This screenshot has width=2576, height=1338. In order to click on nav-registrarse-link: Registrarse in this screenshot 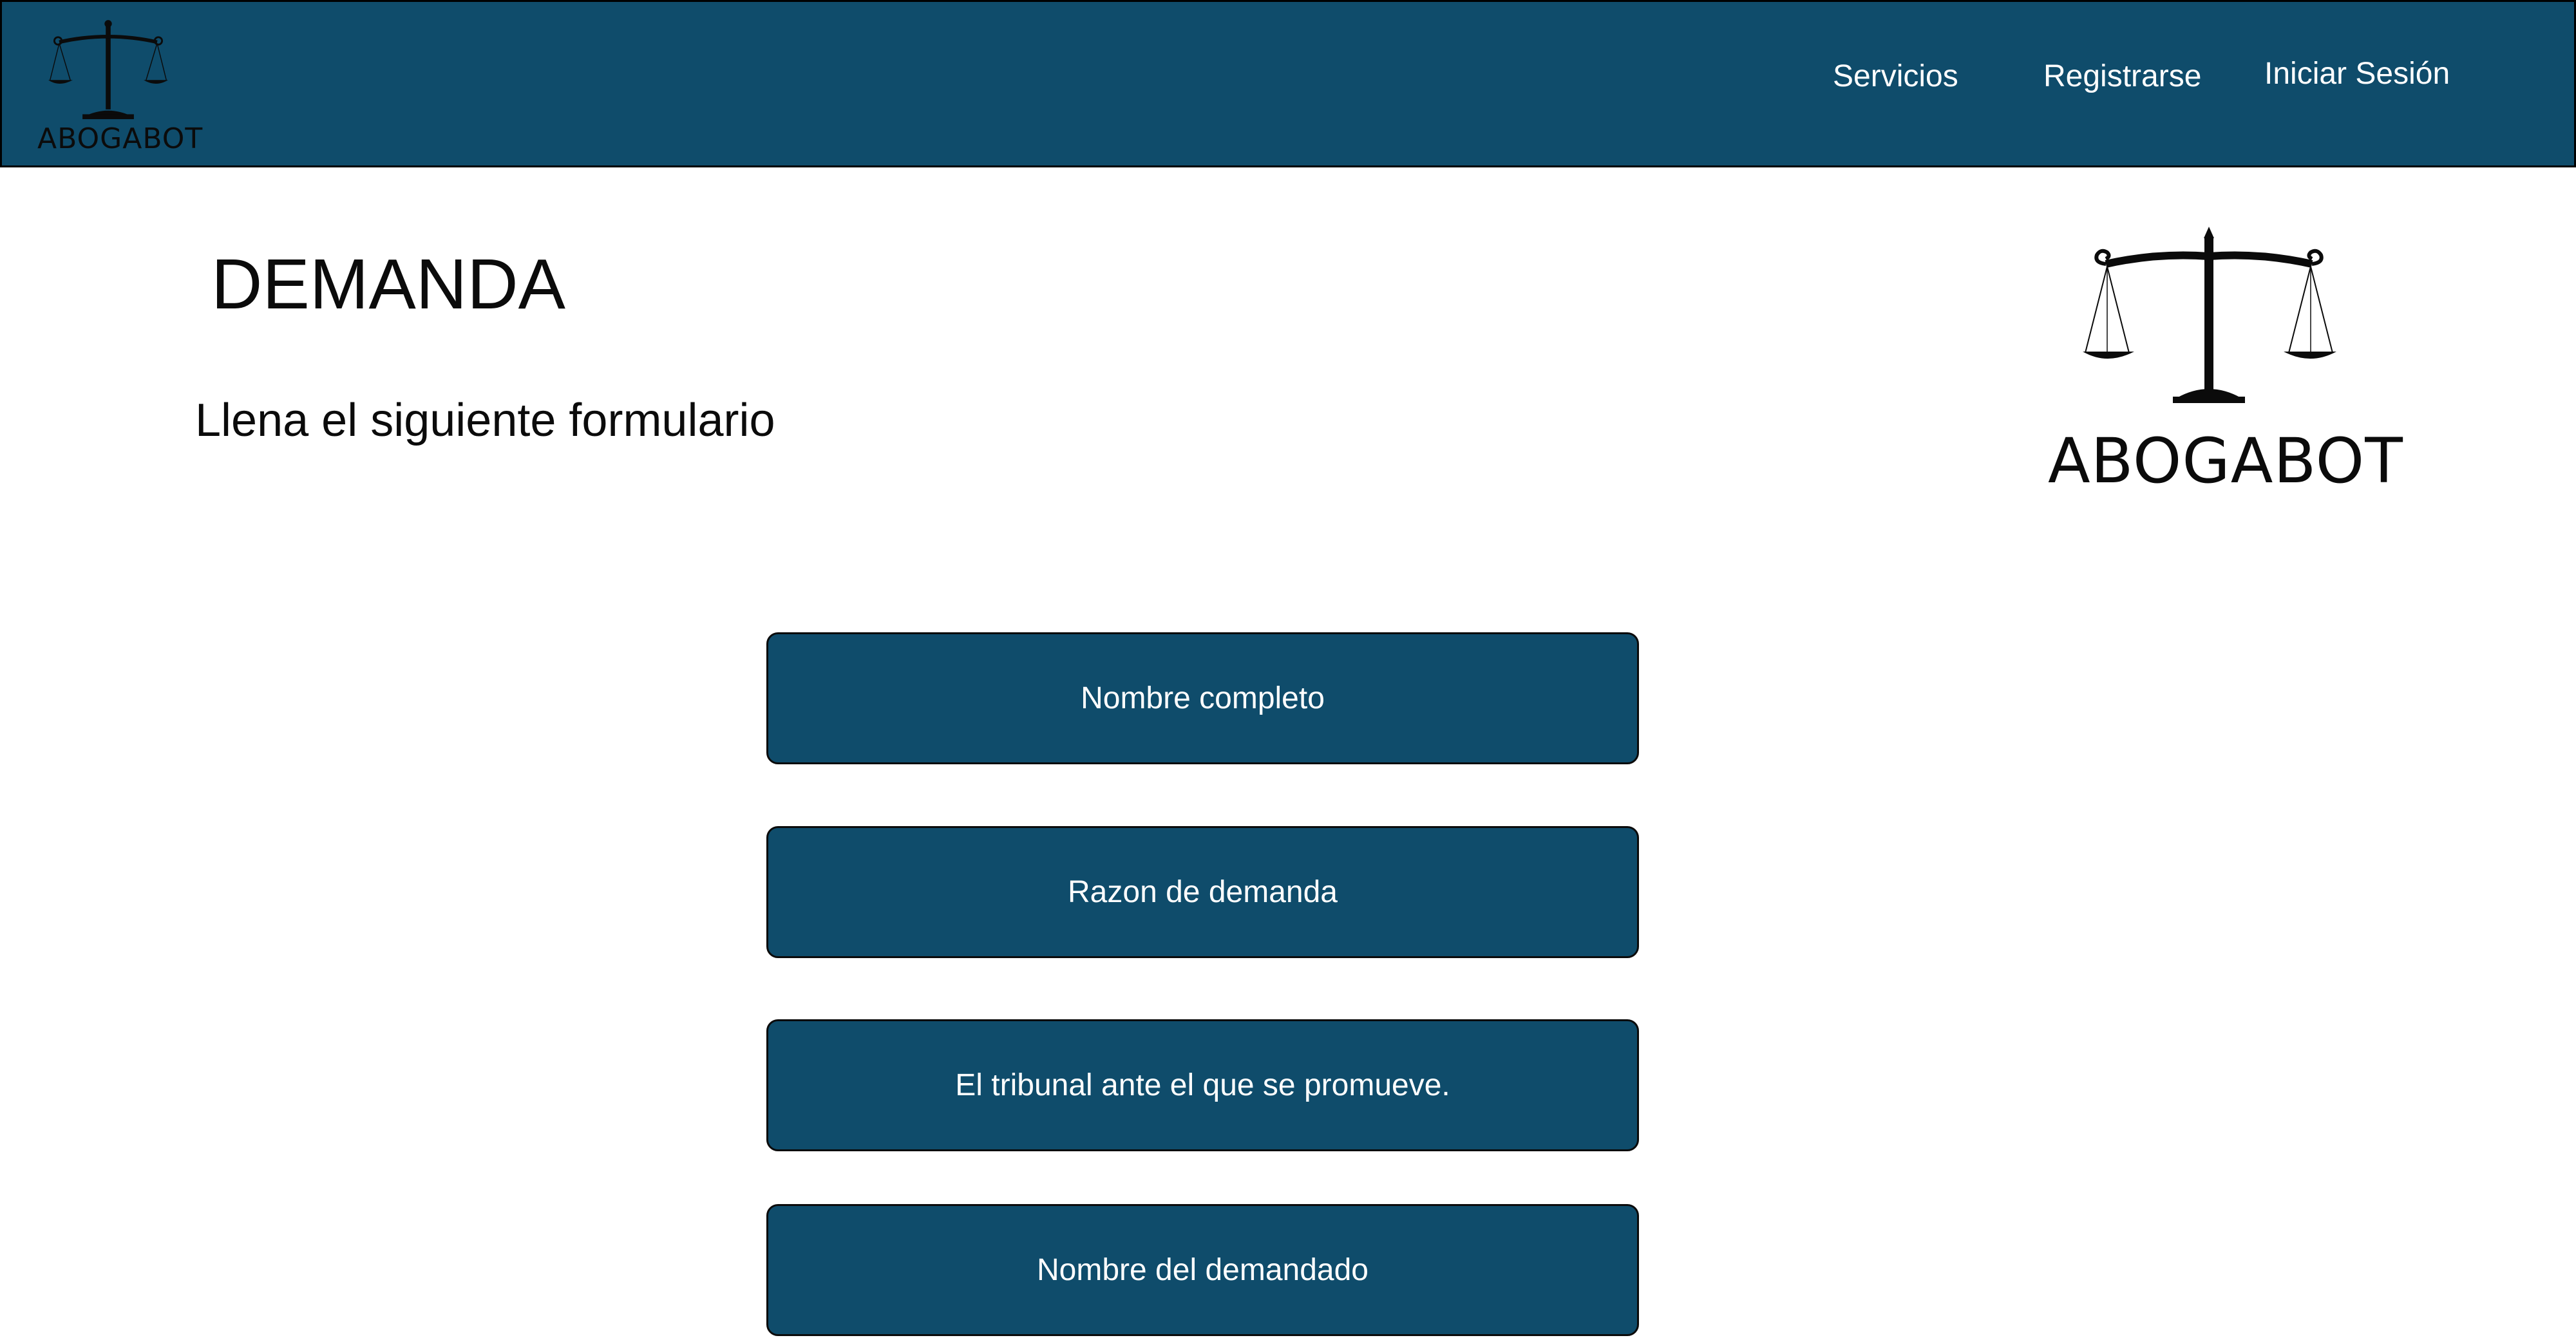, I will do `click(2122, 76)`.